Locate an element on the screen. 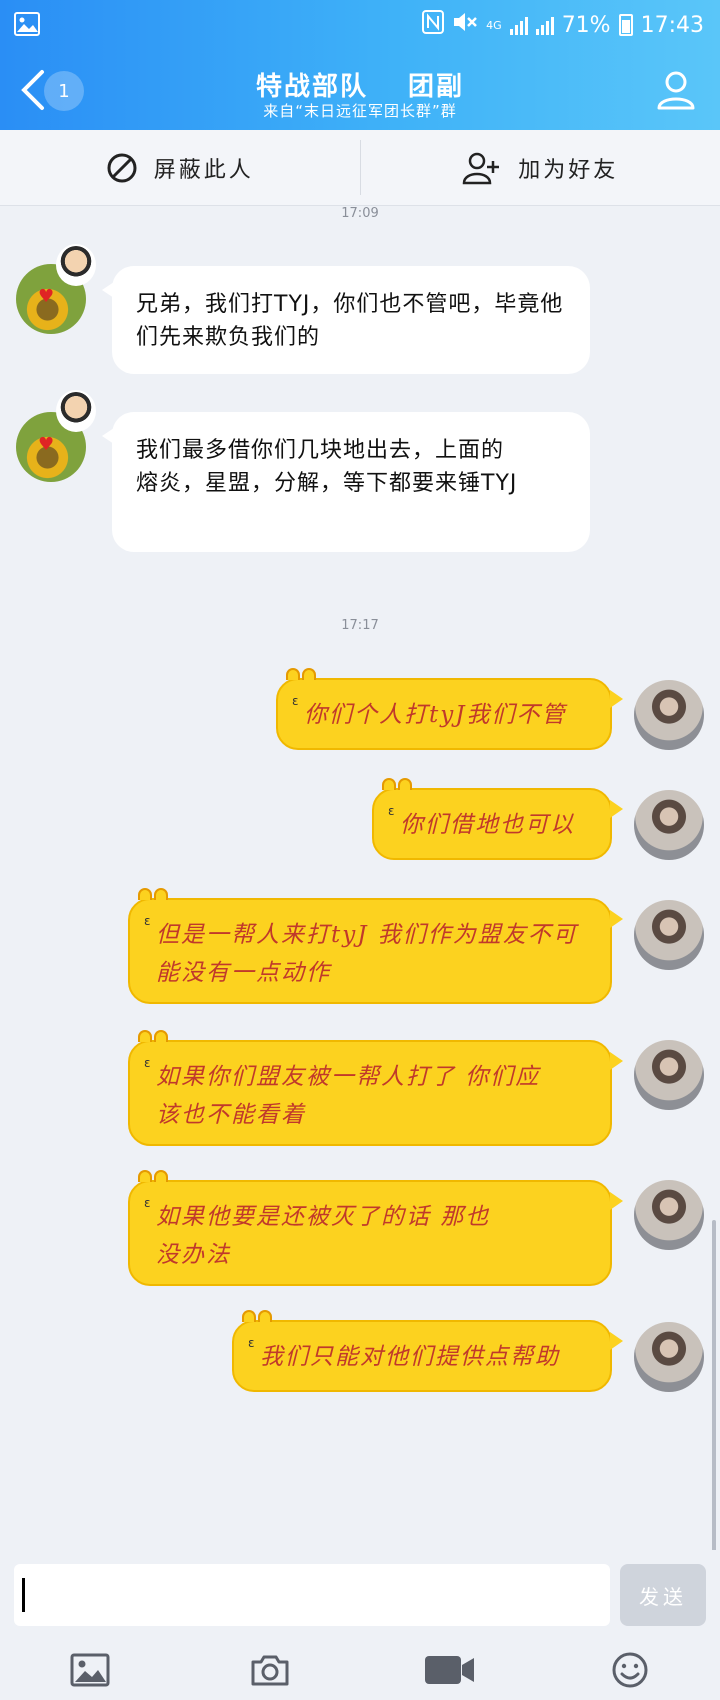 Image resolution: width=720 pixels, height=1700 pixels. emoji-button is located at coordinates (630, 1670).